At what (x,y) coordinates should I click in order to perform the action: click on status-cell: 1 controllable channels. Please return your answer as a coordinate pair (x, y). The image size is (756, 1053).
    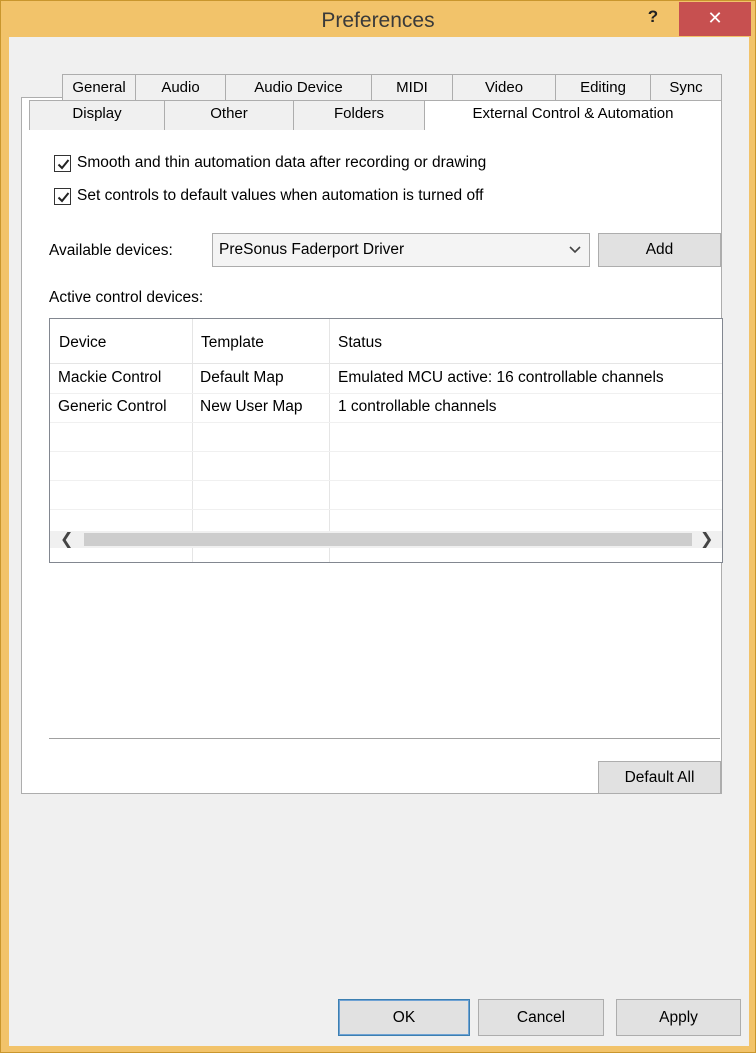
    Looking at the image, I should click on (417, 406).